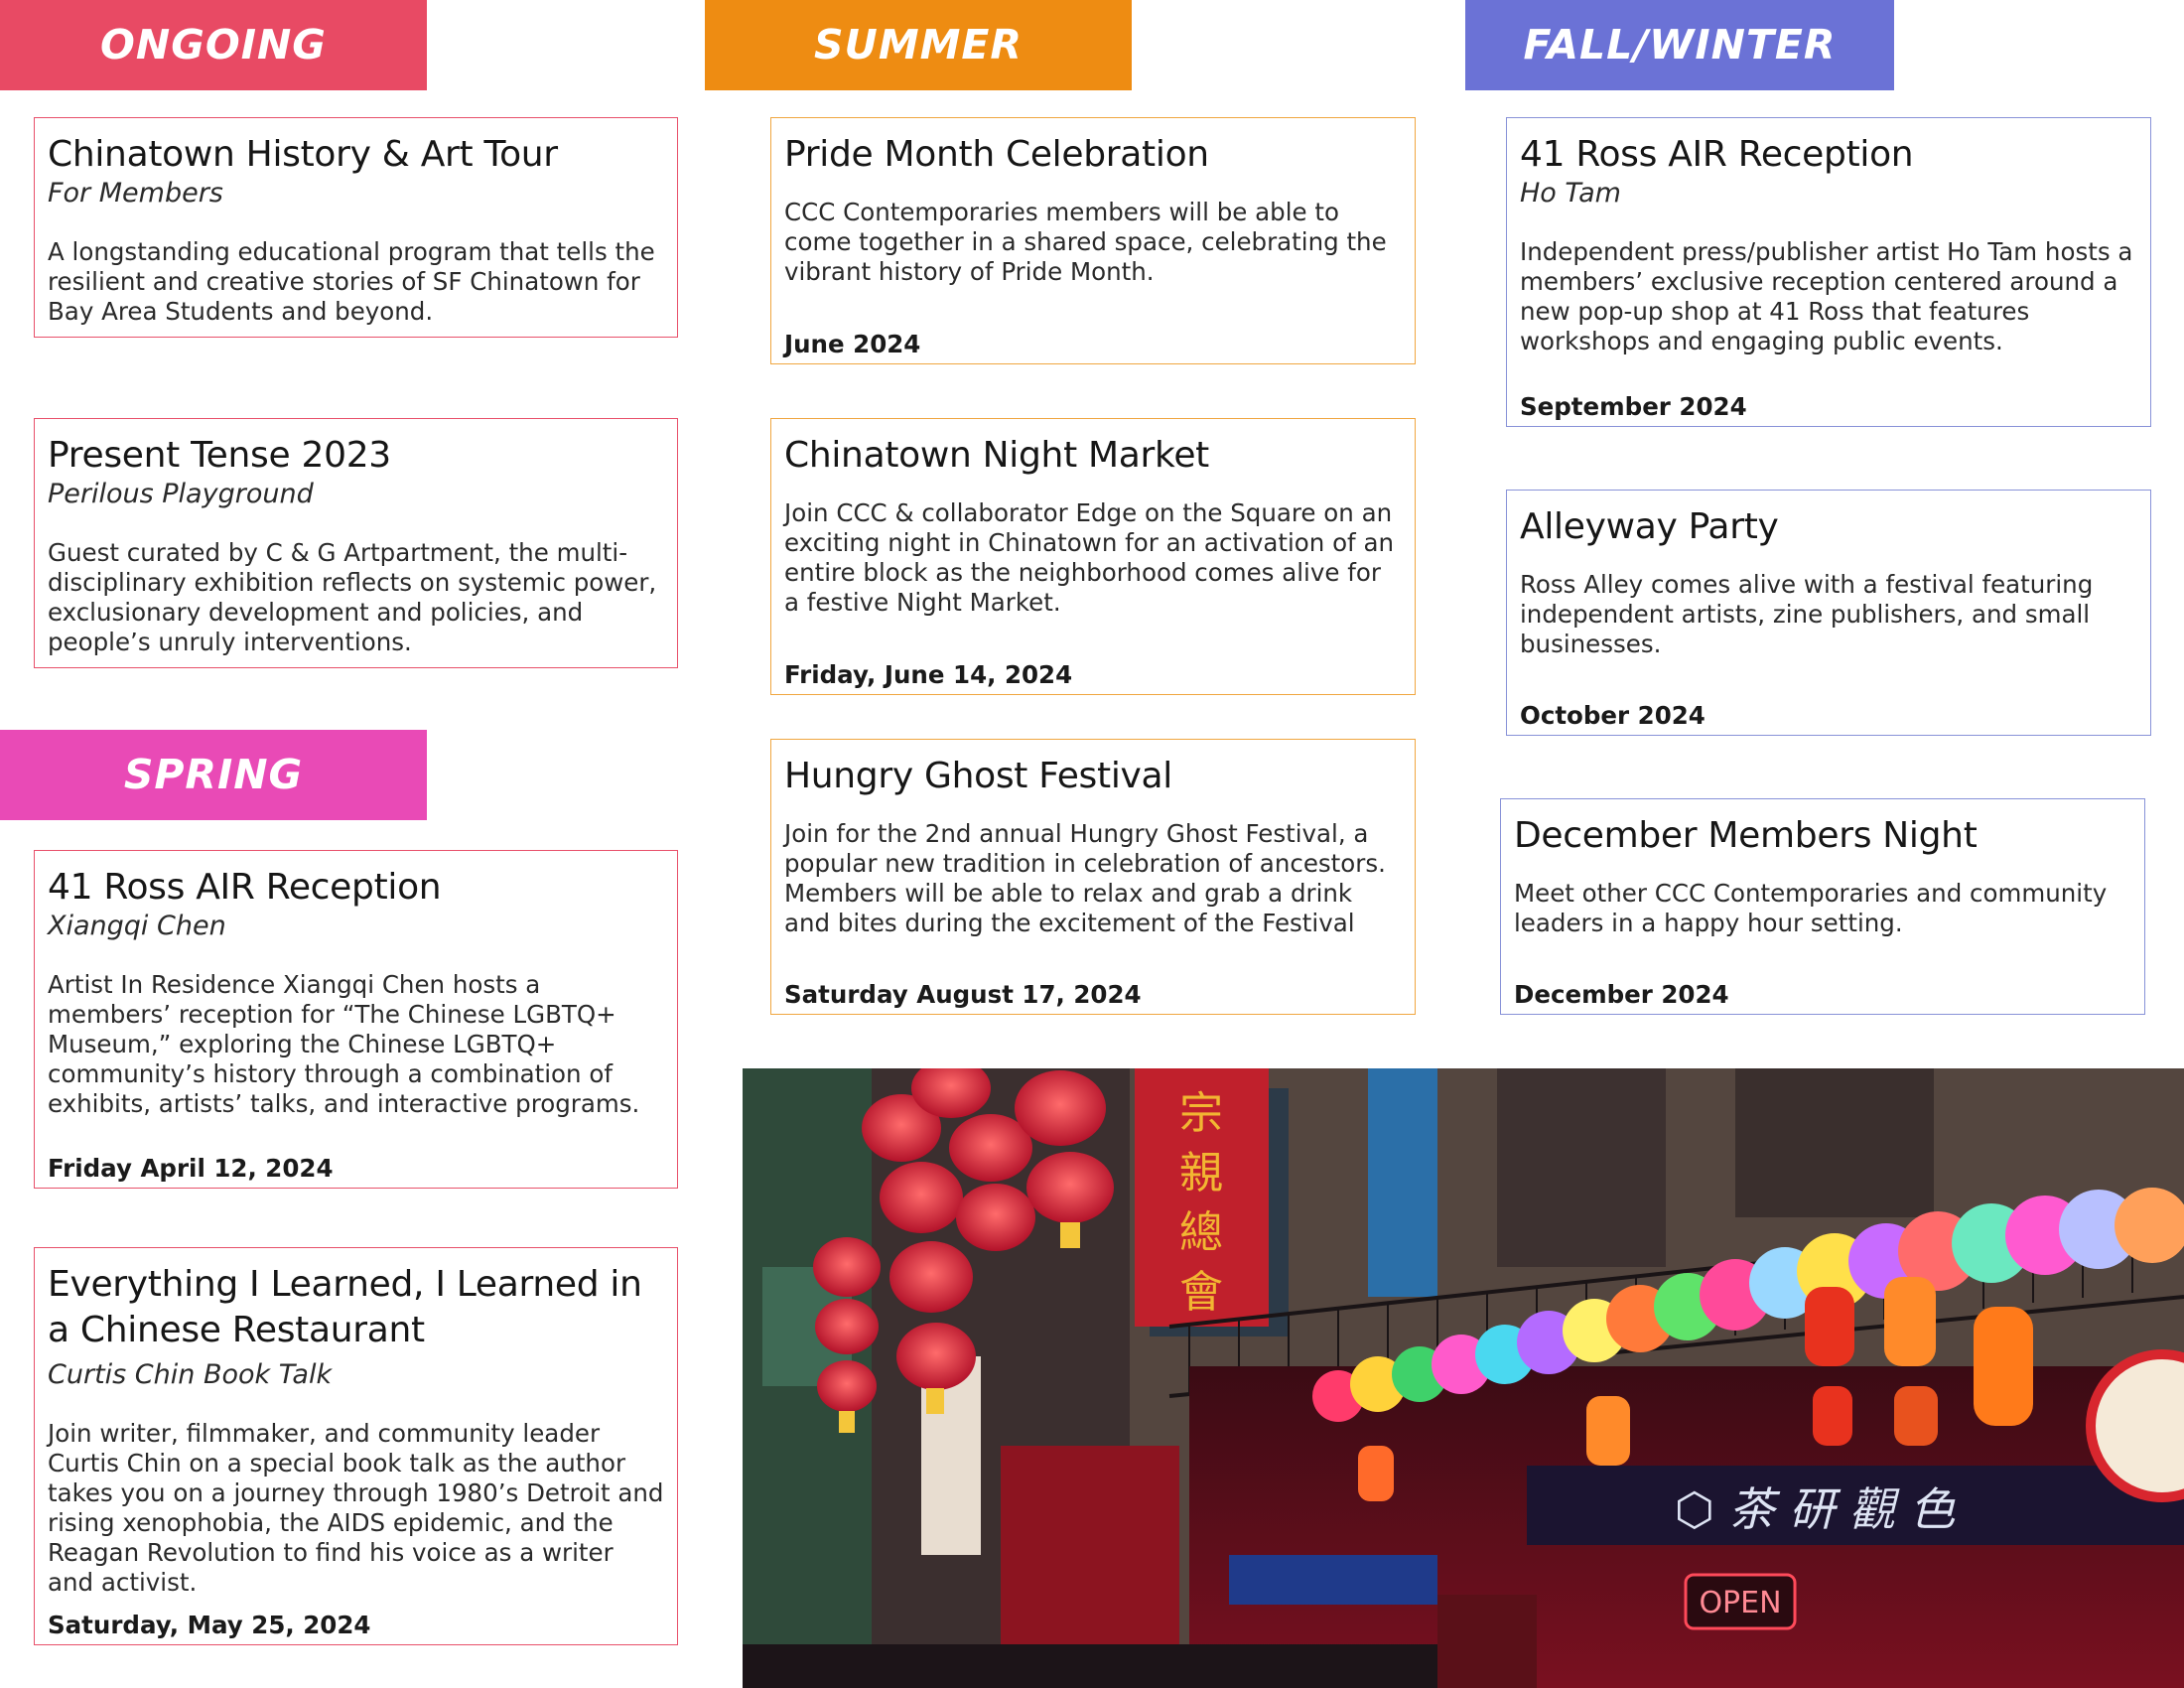 This screenshot has width=2184, height=1688. What do you see at coordinates (978, 776) in the screenshot?
I see `event-title: Hungry Ghost Festival` at bounding box center [978, 776].